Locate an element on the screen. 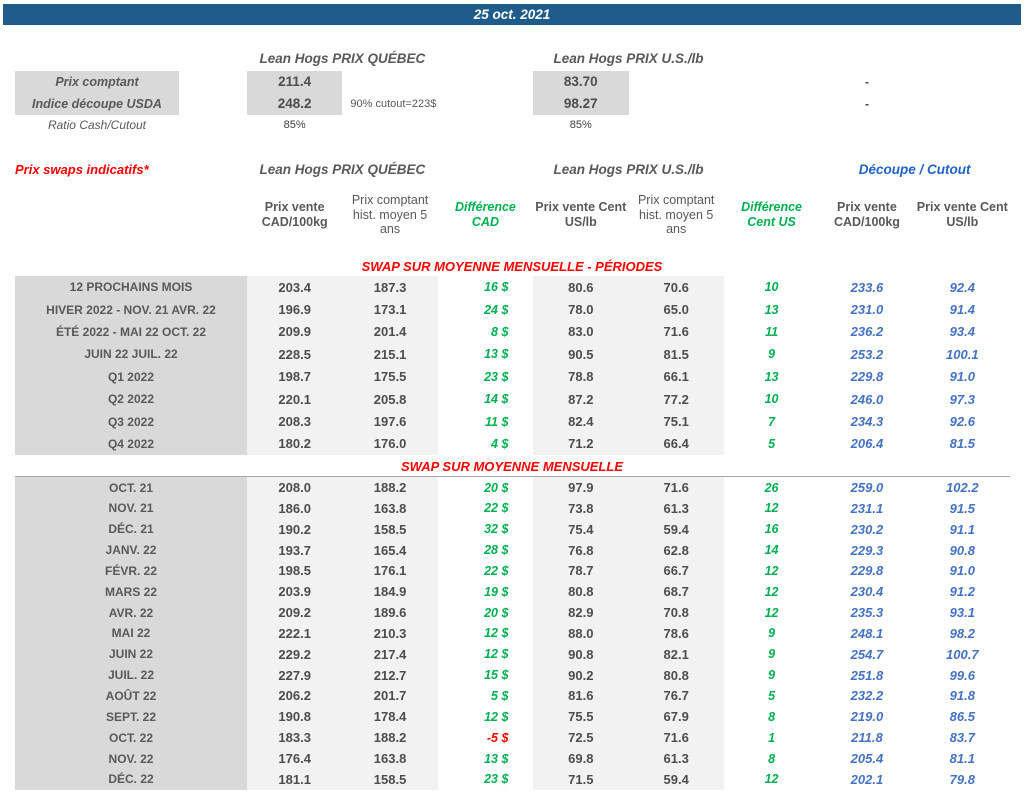  qc-sell-cell: 193.7 is located at coordinates (295, 550).